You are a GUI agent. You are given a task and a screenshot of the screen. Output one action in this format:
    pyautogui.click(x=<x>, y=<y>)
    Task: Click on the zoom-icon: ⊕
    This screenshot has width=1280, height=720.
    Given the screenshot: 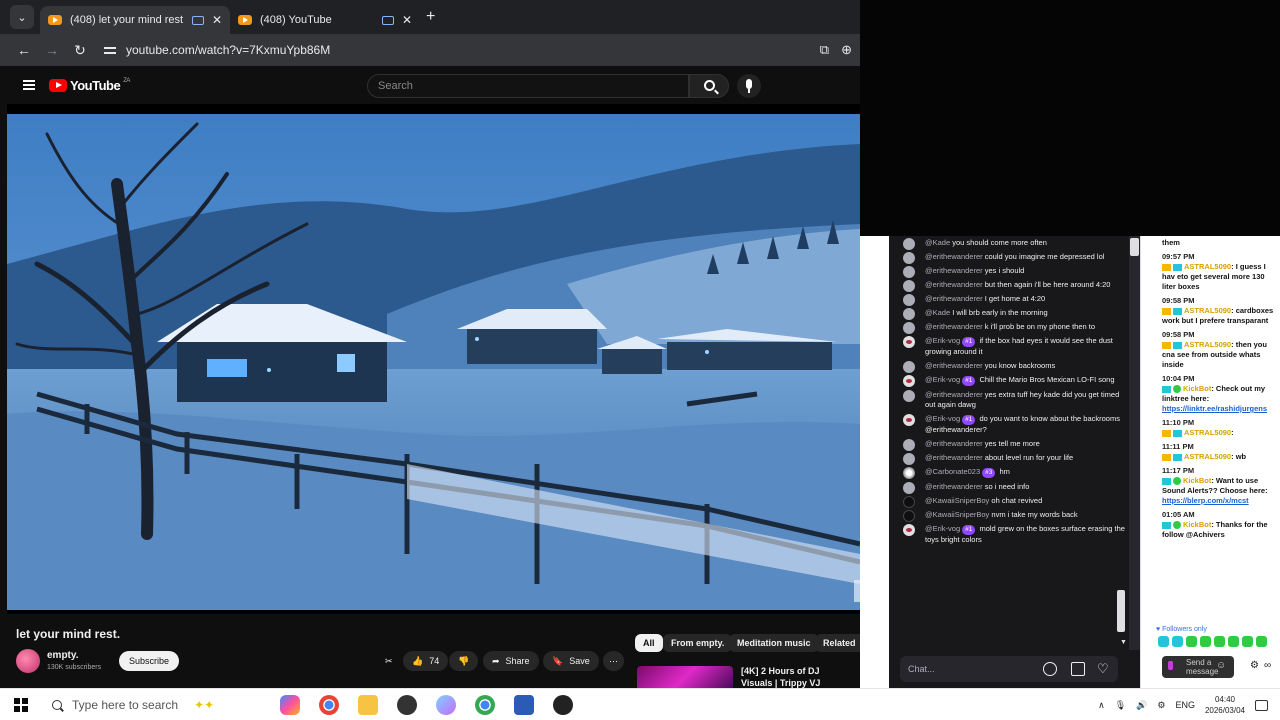 What is the action you would take?
    pyautogui.click(x=846, y=50)
    